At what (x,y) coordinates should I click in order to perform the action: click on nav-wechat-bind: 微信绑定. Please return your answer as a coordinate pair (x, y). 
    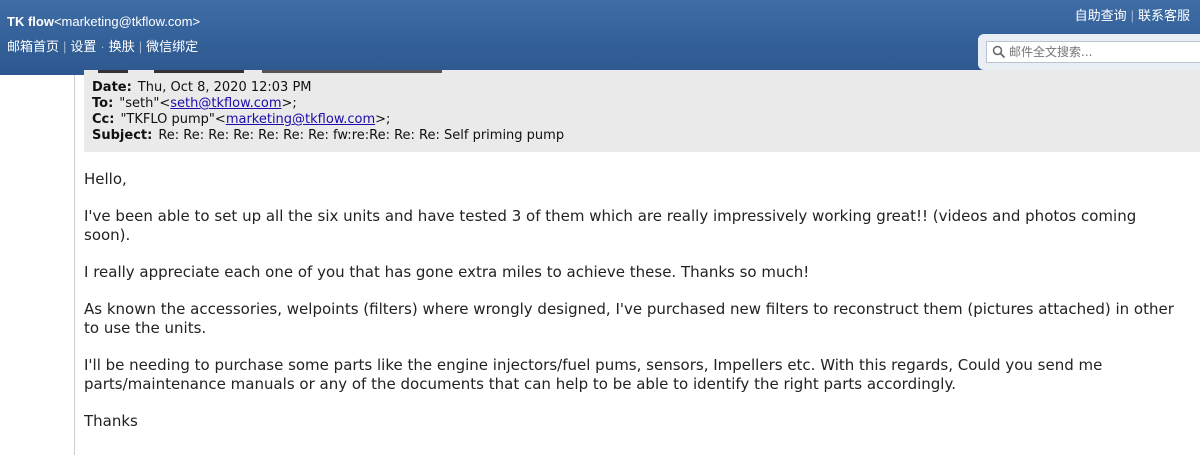
    Looking at the image, I should click on (172, 46).